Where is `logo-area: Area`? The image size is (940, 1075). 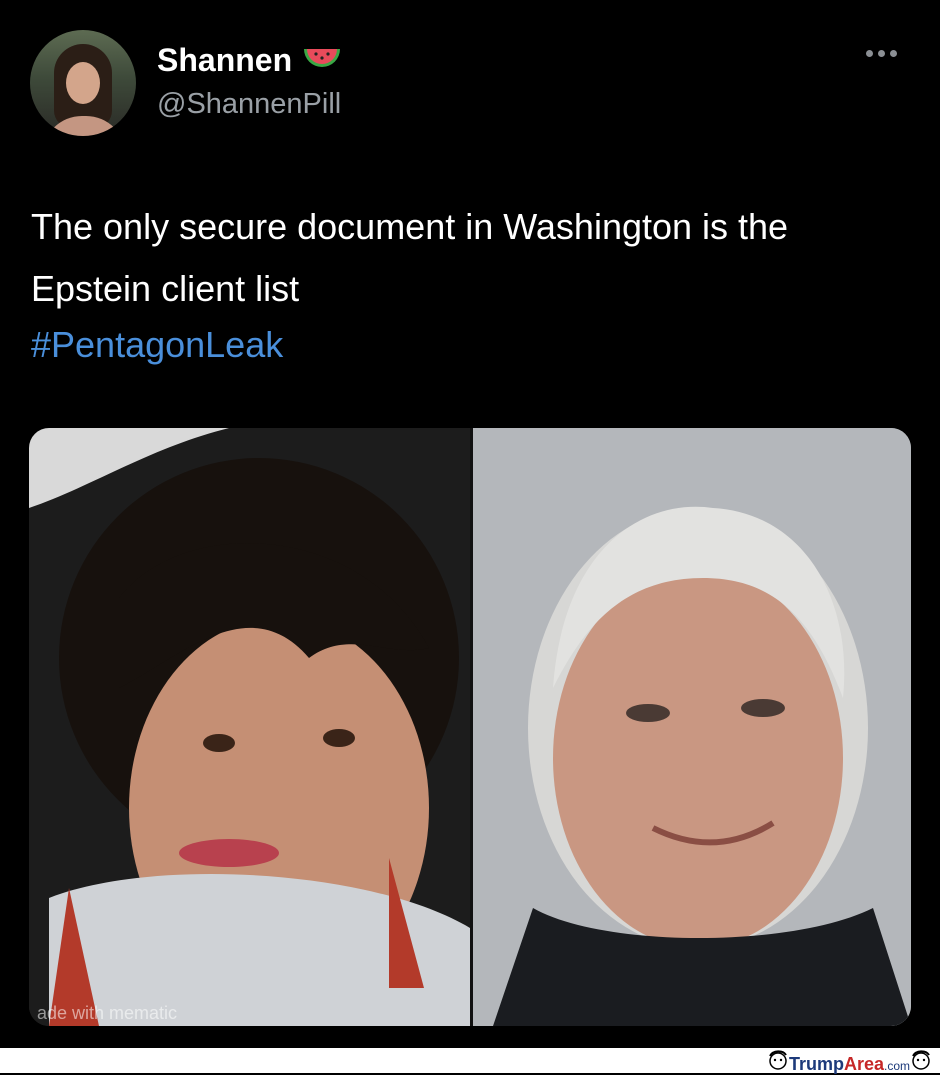 logo-area: Area is located at coordinates (863, 1064).